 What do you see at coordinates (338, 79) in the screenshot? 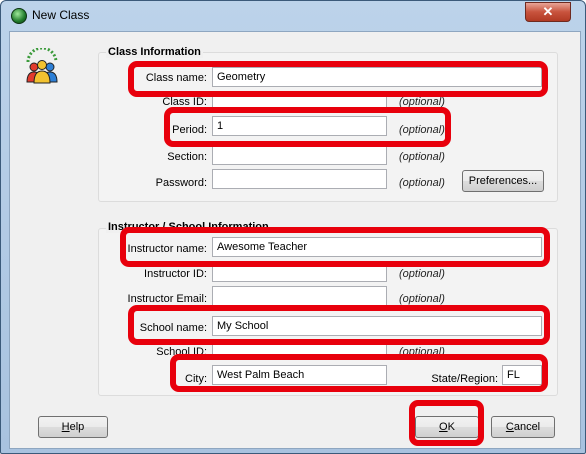
I see `highlight-class-name` at bounding box center [338, 79].